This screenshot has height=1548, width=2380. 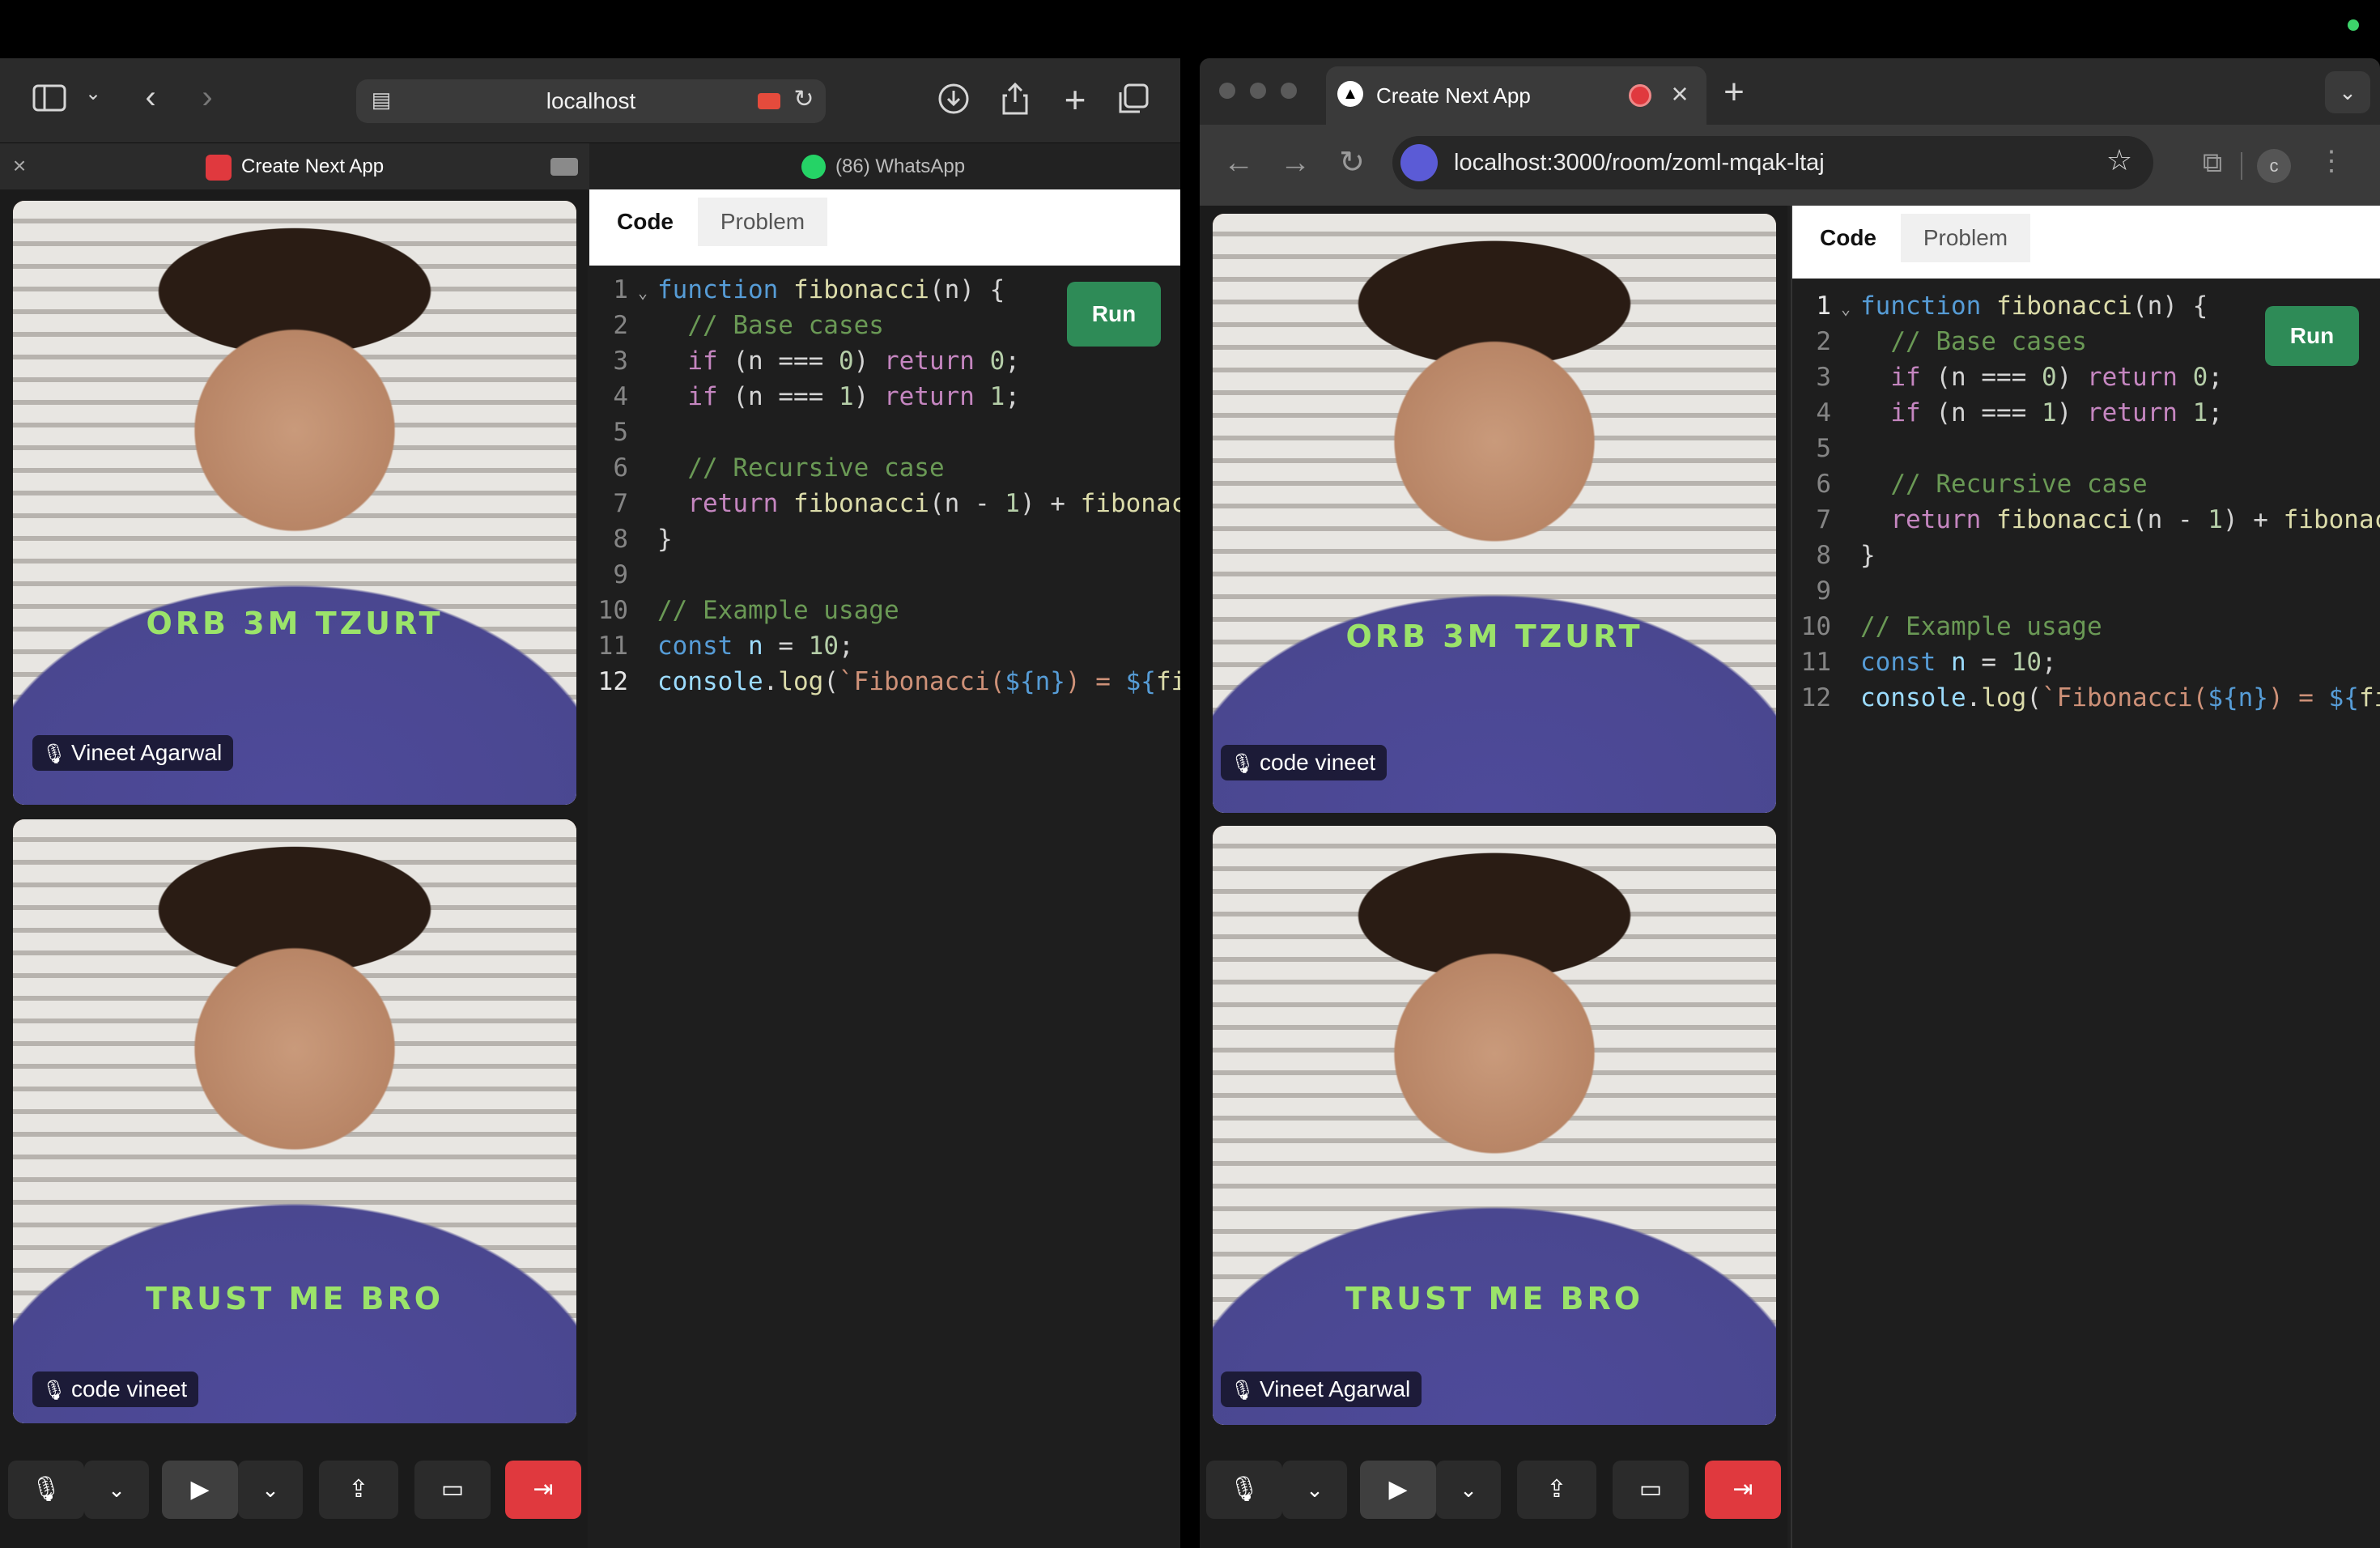 I want to click on window-minimize-control, so click(x=1258, y=91).